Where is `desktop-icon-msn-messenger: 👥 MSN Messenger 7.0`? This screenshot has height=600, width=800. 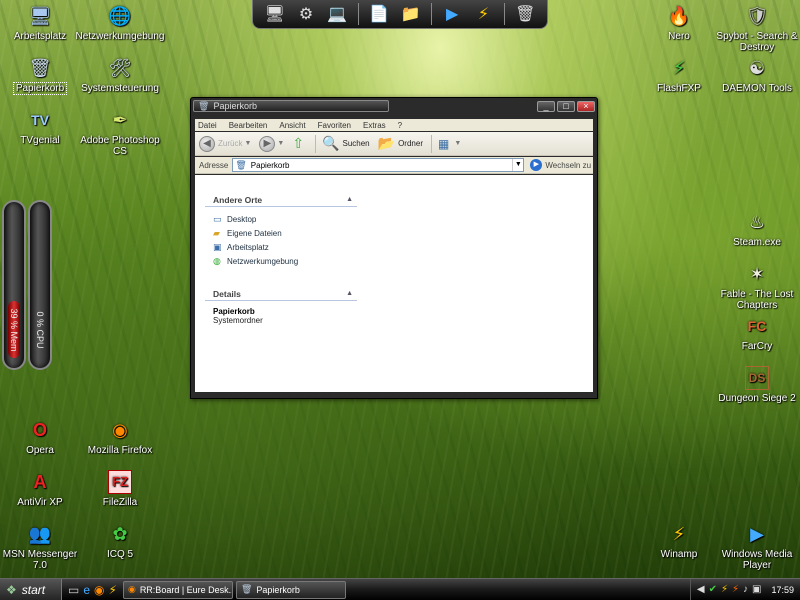
desktop-icon-msn-messenger: 👥 MSN Messenger 7.0 is located at coordinates (41, 546).